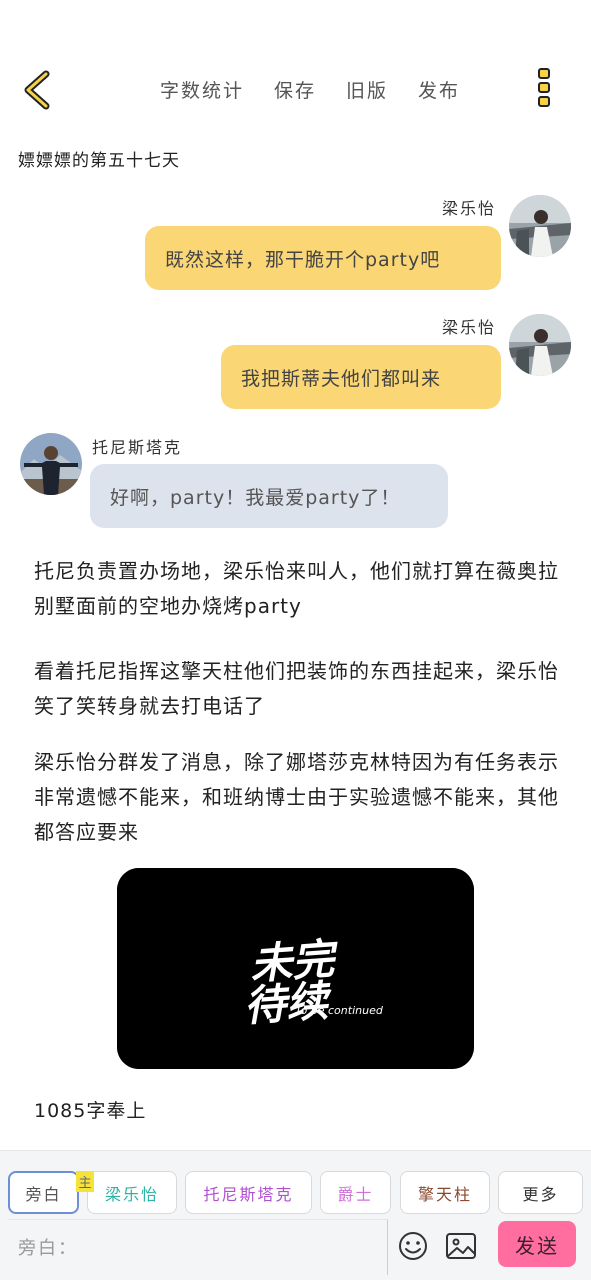 The width and height of the screenshot is (591, 1280). Describe the element at coordinates (295, 968) in the screenshot. I see `to-be-continued-image: 未完 待续 To be continued` at that location.